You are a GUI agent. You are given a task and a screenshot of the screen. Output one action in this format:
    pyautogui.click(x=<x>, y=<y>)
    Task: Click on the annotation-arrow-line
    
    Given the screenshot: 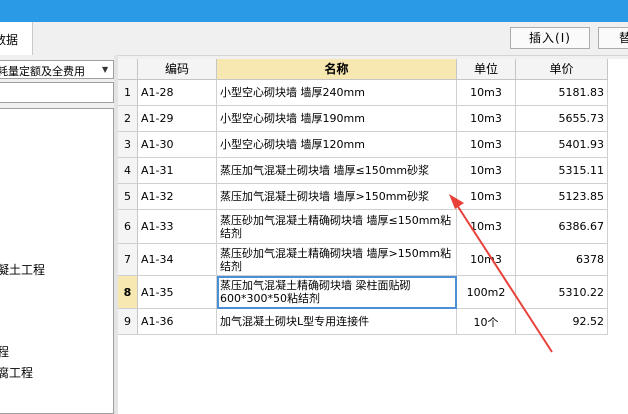 What is the action you would take?
    pyautogui.click(x=503, y=277)
    